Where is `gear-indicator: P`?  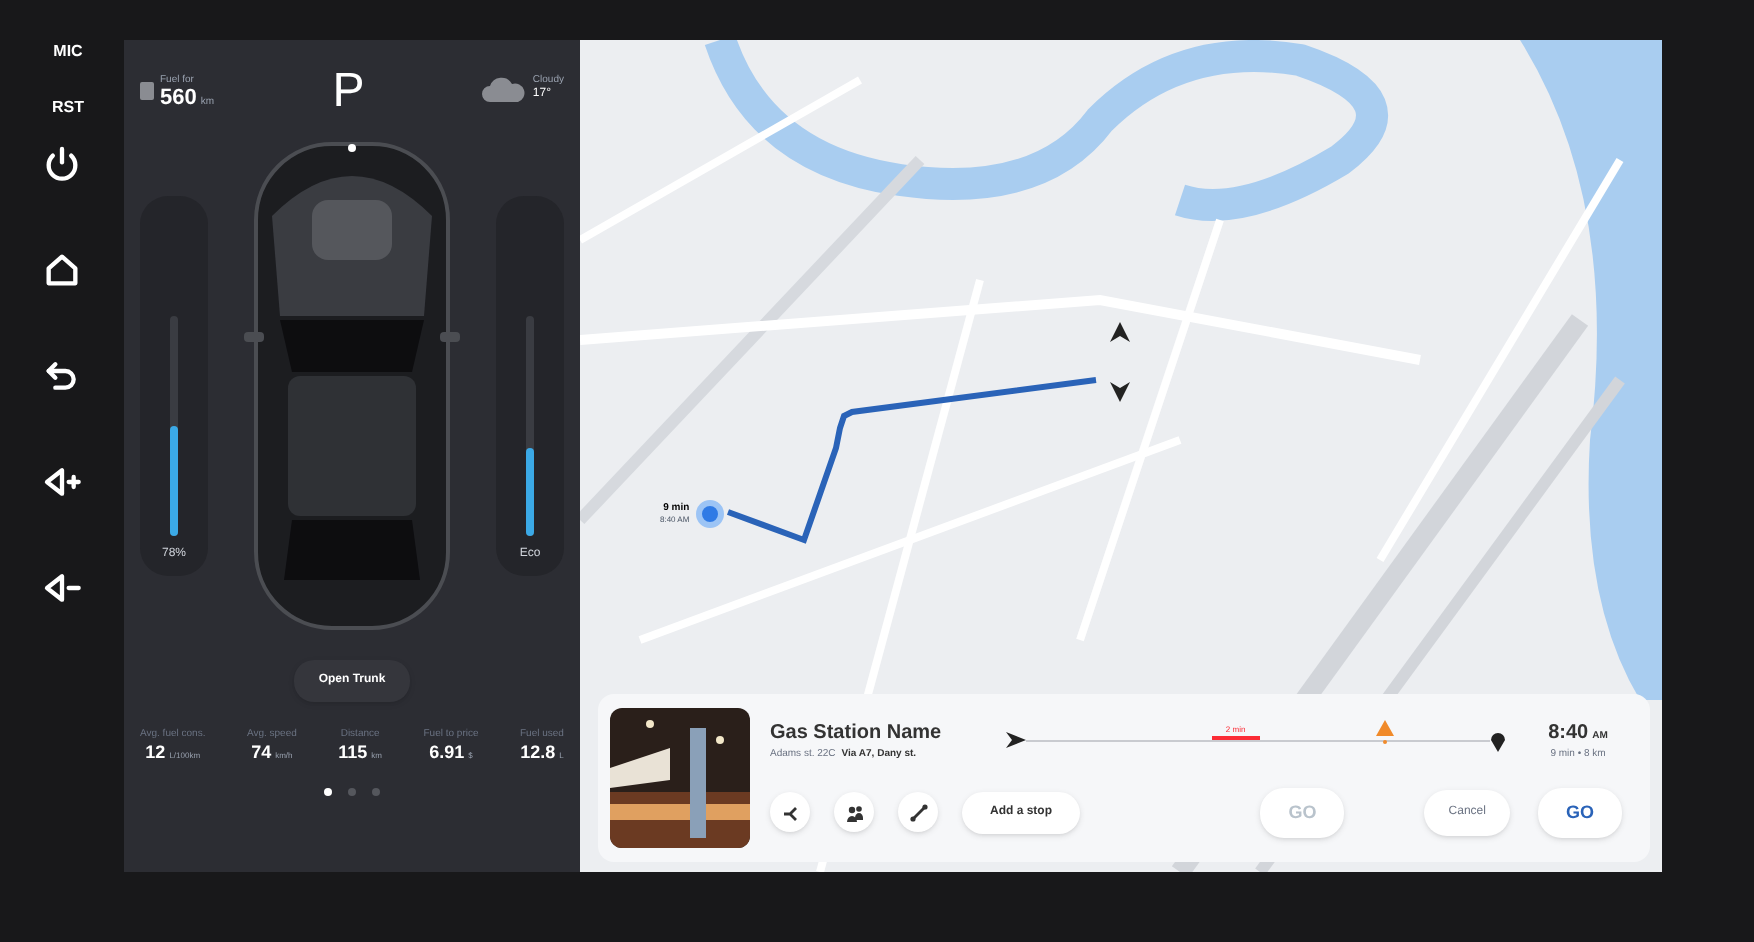 gear-indicator: P is located at coordinates (348, 92).